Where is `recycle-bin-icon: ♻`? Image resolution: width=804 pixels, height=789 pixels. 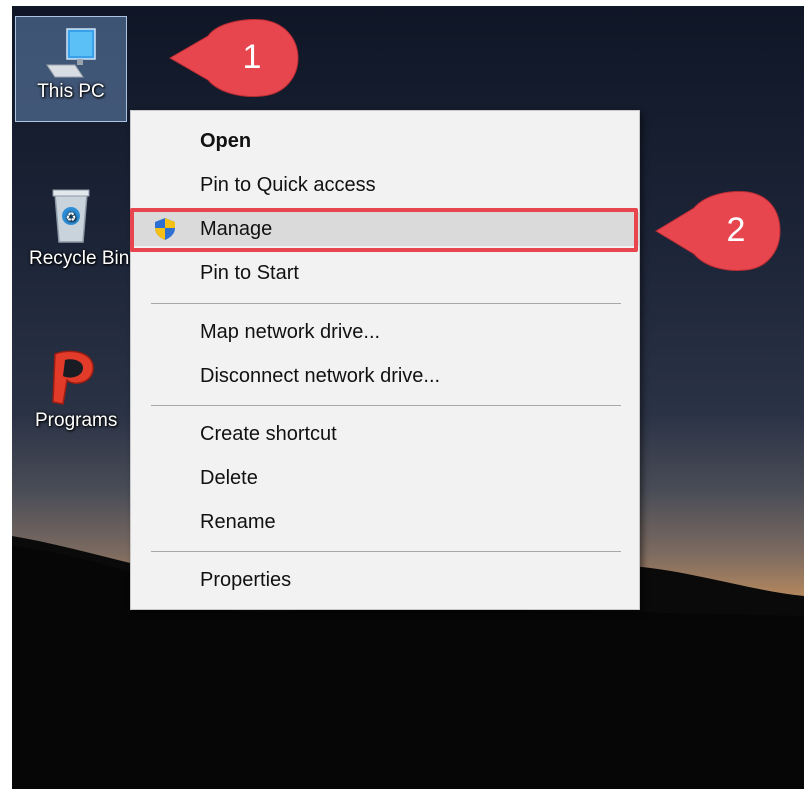 recycle-bin-icon: ♻ is located at coordinates (71, 217).